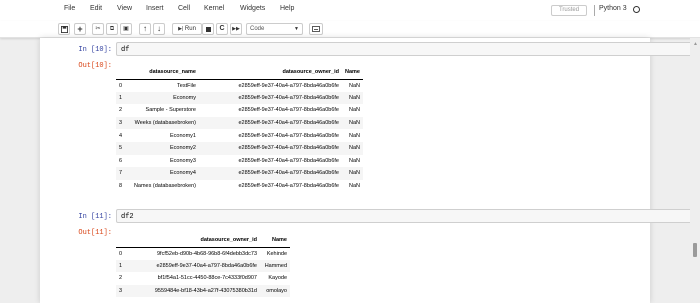  I want to click on copy-button: ⧉, so click(112, 29).